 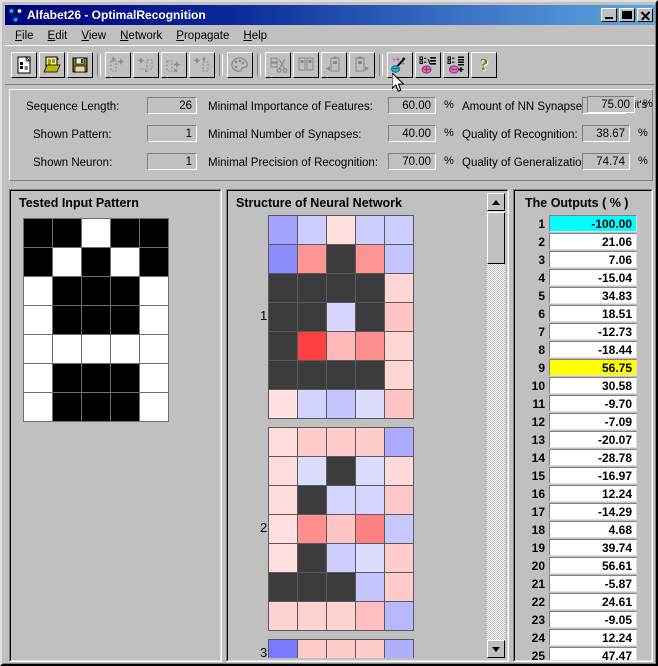 I want to click on new-file-button, so click(x=24, y=65).